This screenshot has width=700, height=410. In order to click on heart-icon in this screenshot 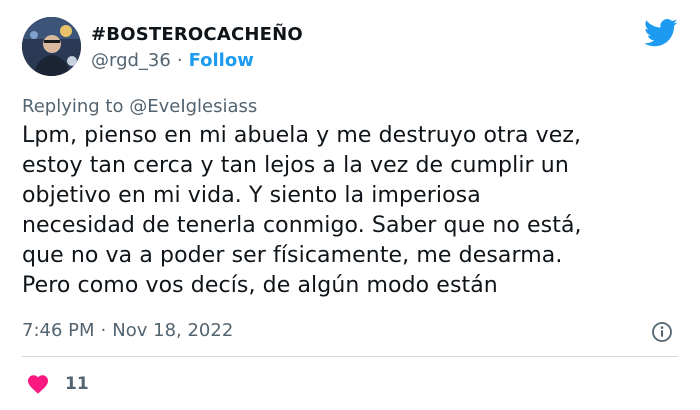, I will do `click(38, 384)`.